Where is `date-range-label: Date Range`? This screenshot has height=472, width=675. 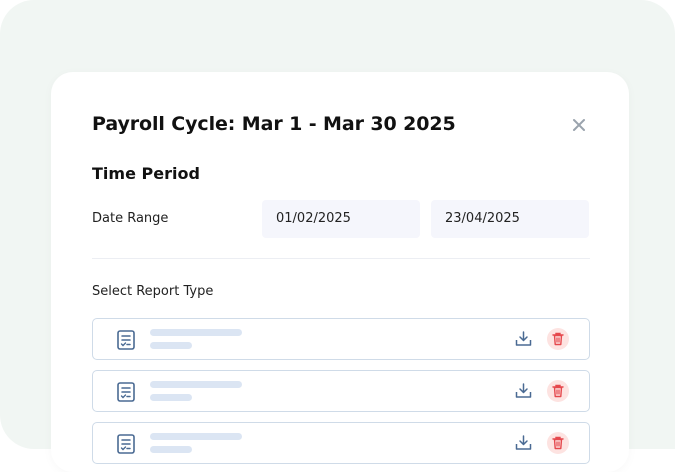
date-range-label: Date Range is located at coordinates (130, 218).